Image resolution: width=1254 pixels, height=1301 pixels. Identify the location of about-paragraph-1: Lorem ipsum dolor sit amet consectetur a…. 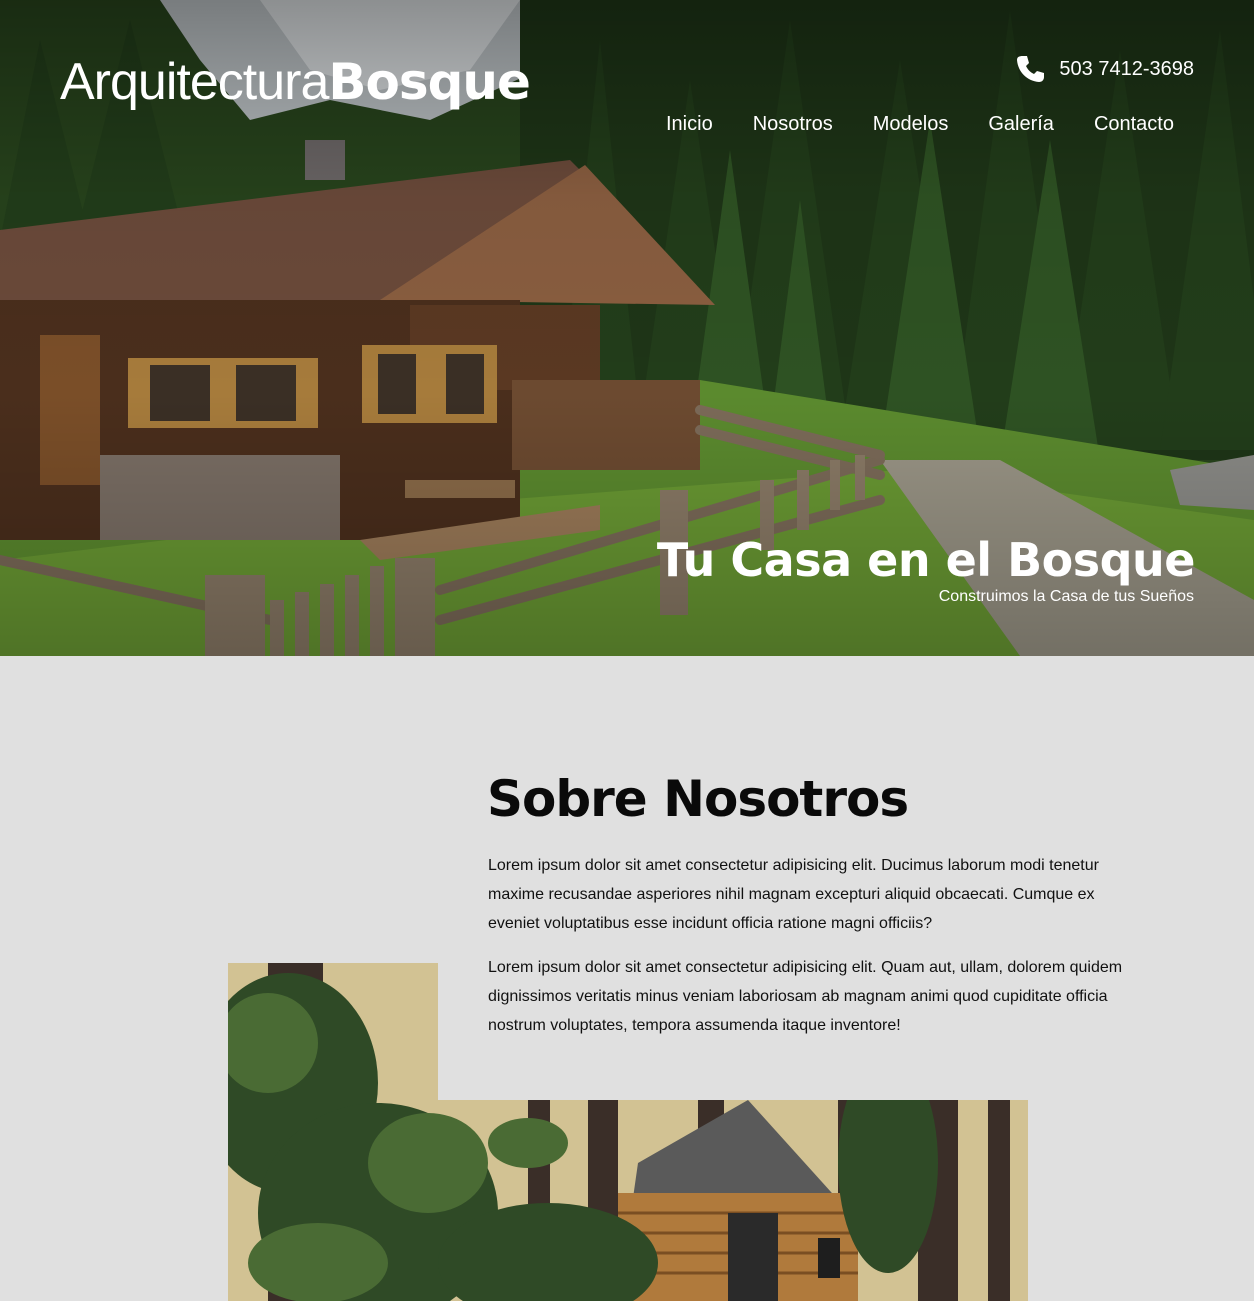
(793, 894).